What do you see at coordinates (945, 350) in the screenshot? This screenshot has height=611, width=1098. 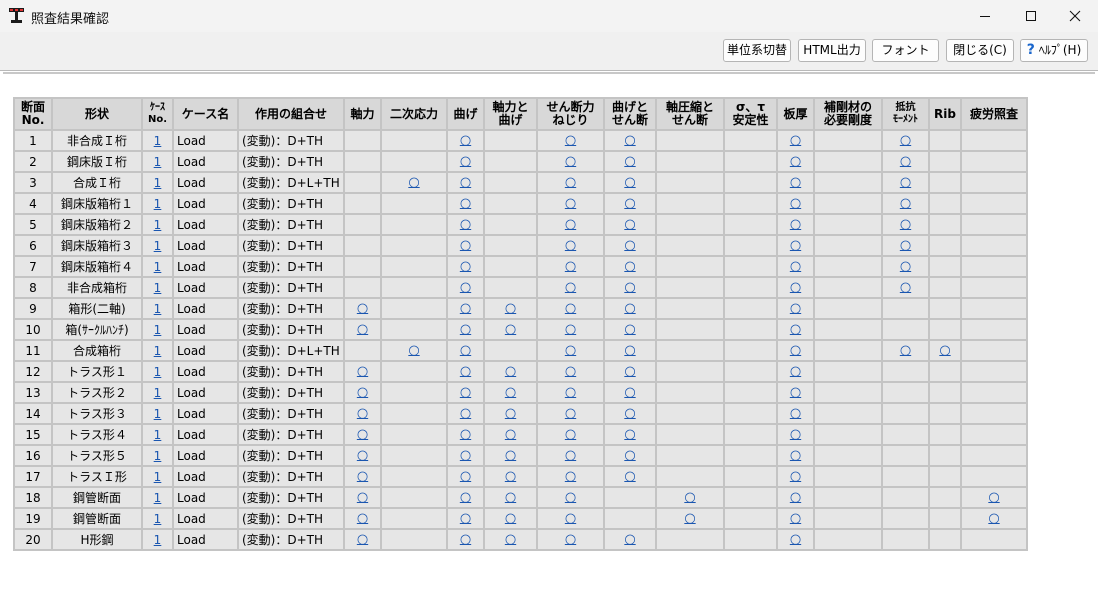 I see `check-cell-rib: ○` at bounding box center [945, 350].